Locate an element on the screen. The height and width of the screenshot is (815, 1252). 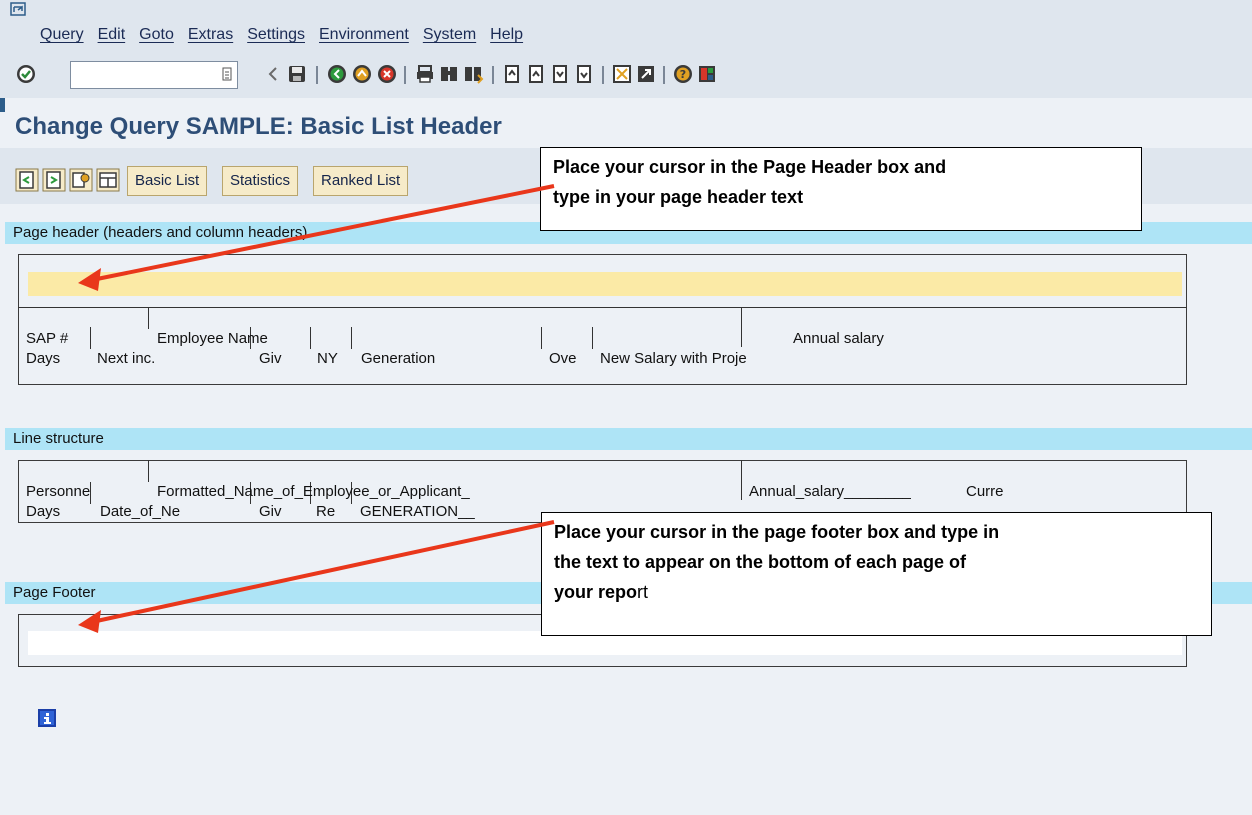
previous-list-icon is located at coordinates (27, 180).